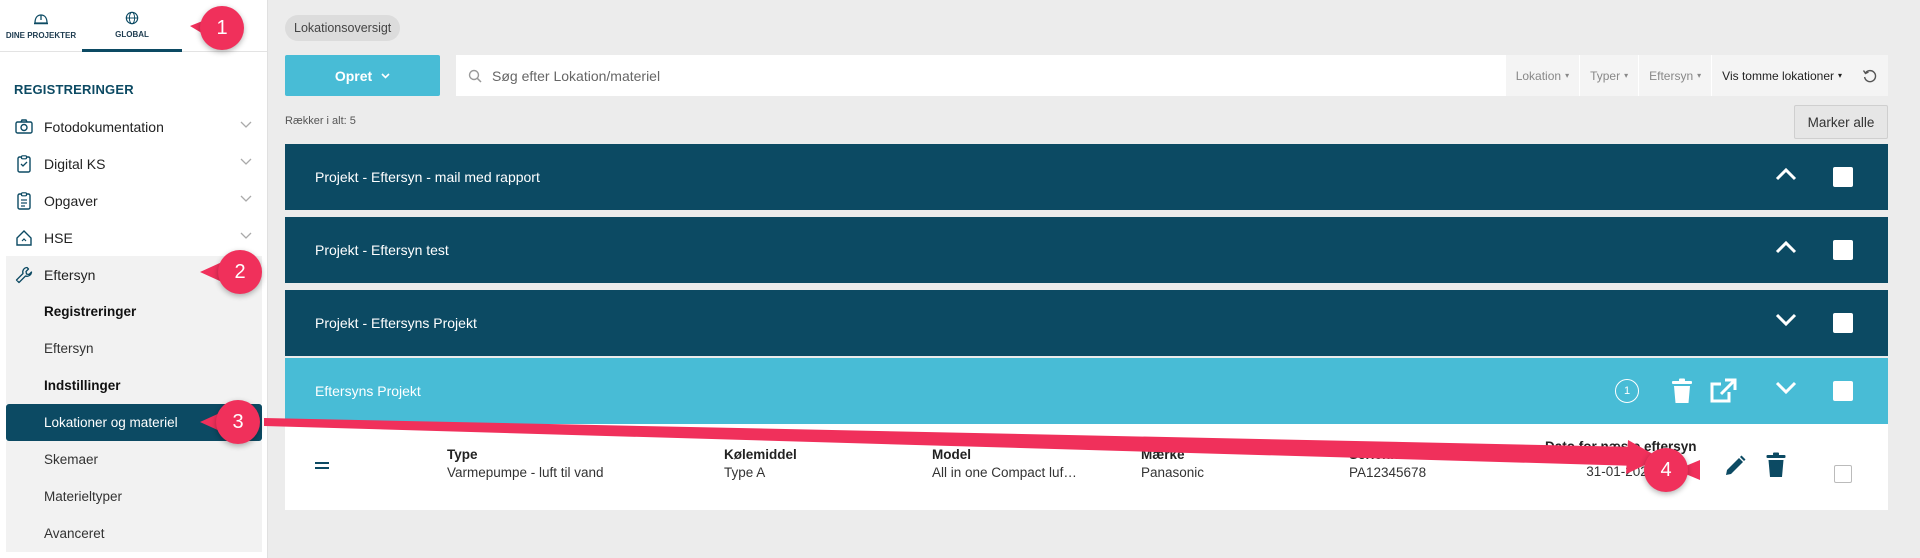  Describe the element at coordinates (75, 163) in the screenshot. I see `sidebar-item-label: Digital KS` at that location.